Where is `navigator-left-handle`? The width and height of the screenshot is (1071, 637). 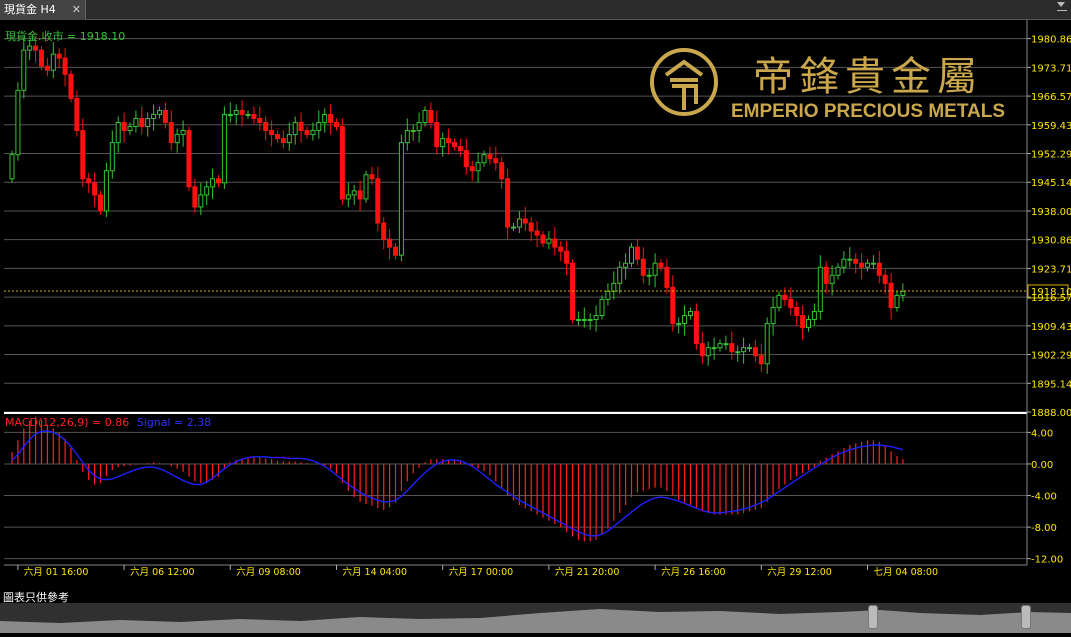 navigator-left-handle is located at coordinates (873, 617).